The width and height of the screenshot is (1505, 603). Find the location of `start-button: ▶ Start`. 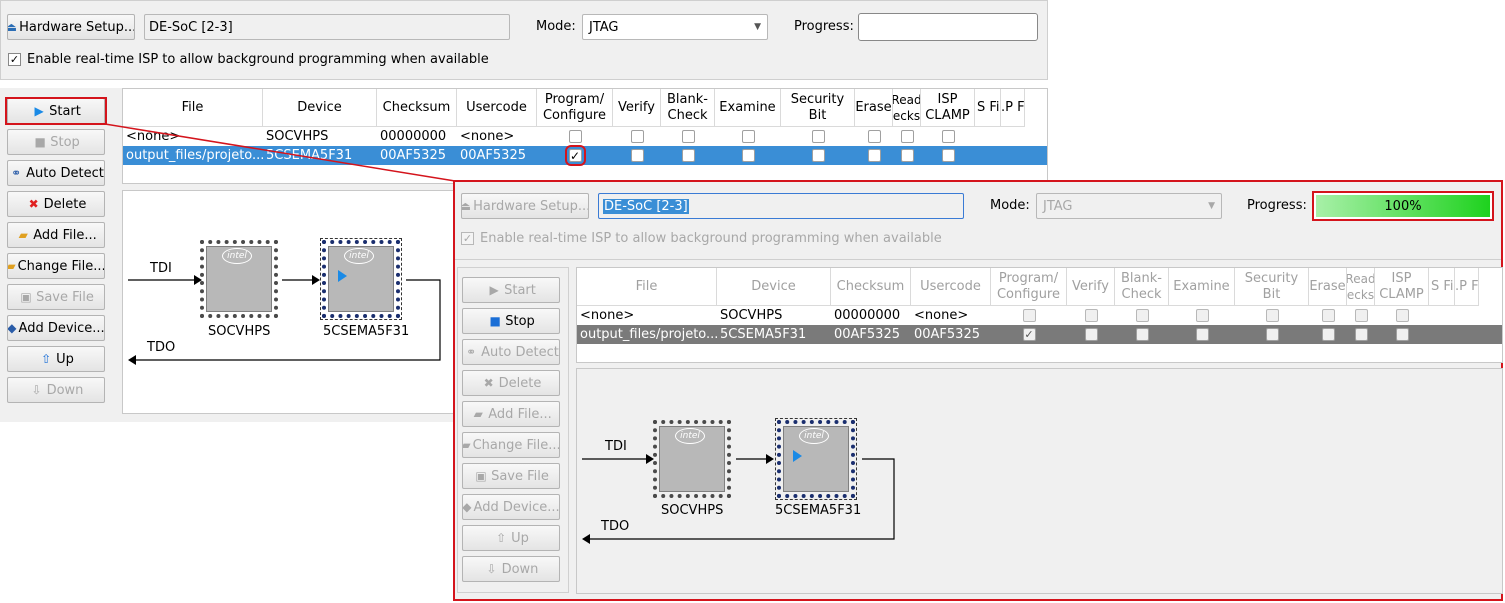

start-button: ▶ Start is located at coordinates (511, 290).